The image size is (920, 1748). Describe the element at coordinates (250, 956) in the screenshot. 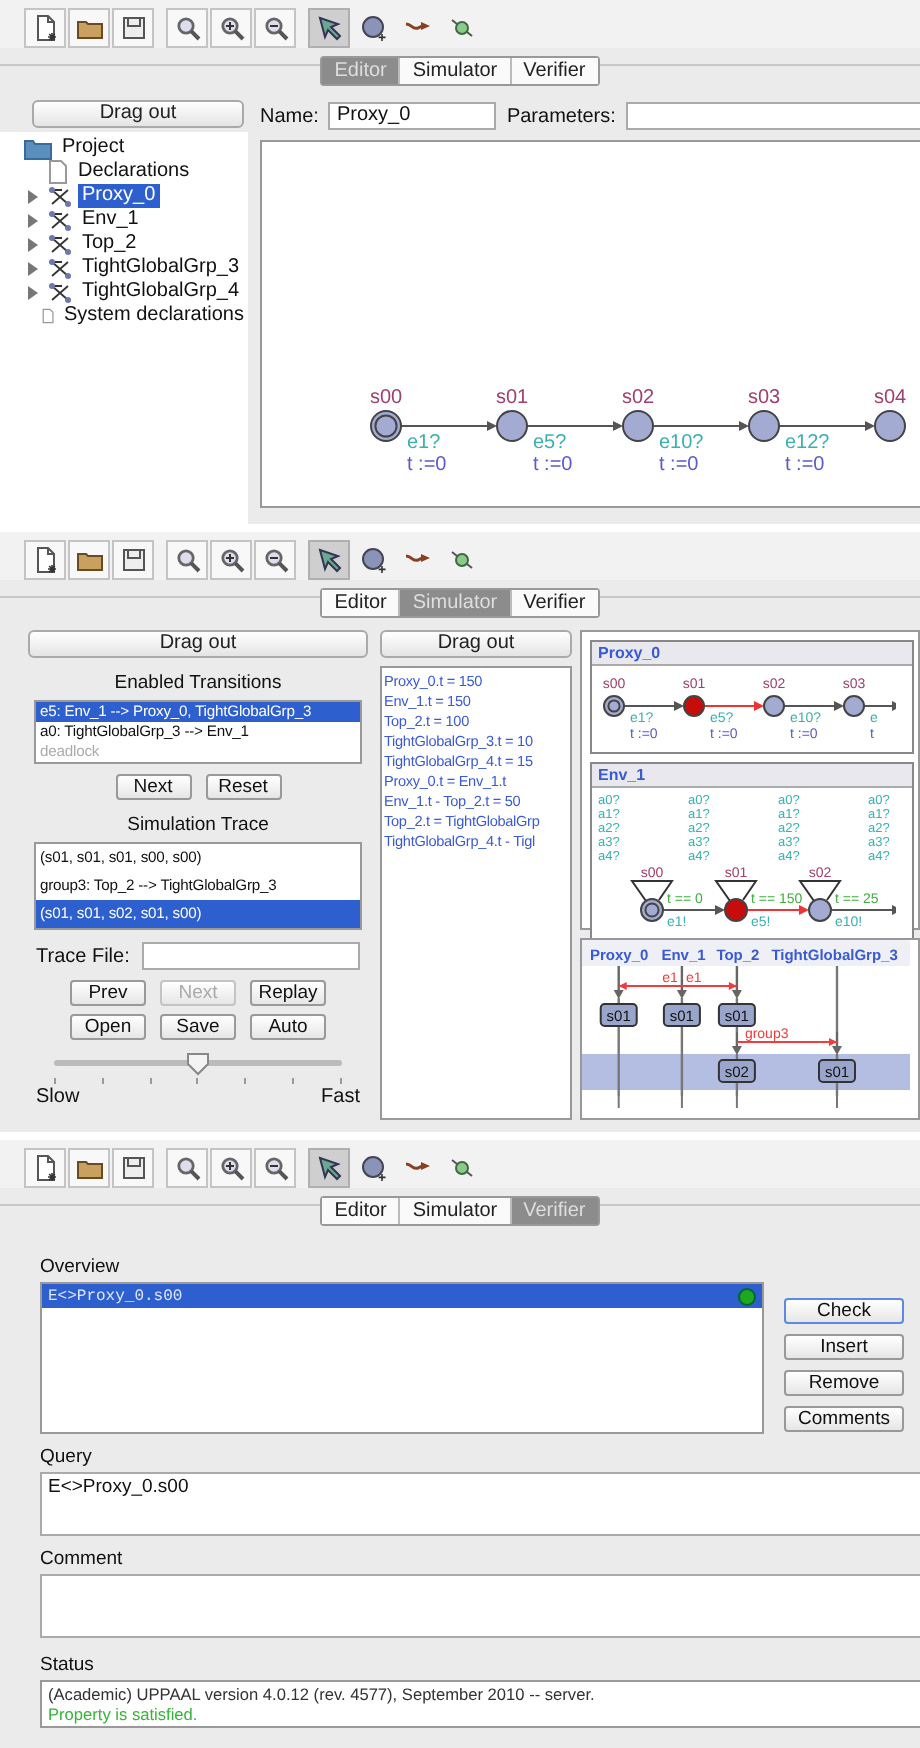

I see `trace-file-field` at that location.